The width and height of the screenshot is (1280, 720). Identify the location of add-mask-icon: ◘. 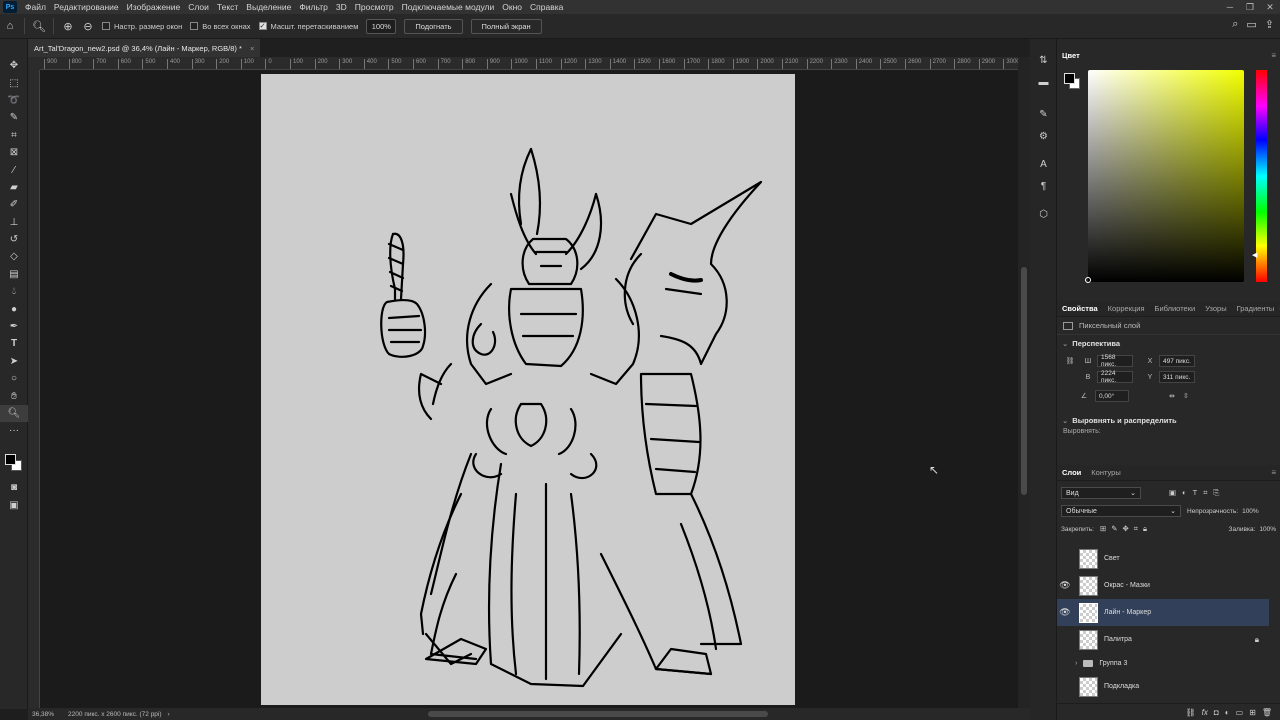
(1216, 712).